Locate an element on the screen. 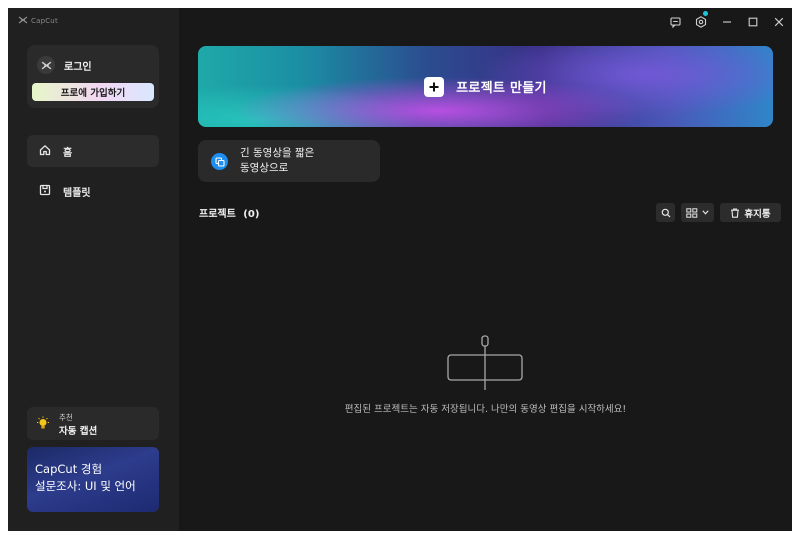  chevron-down-icon is located at coordinates (705, 212).